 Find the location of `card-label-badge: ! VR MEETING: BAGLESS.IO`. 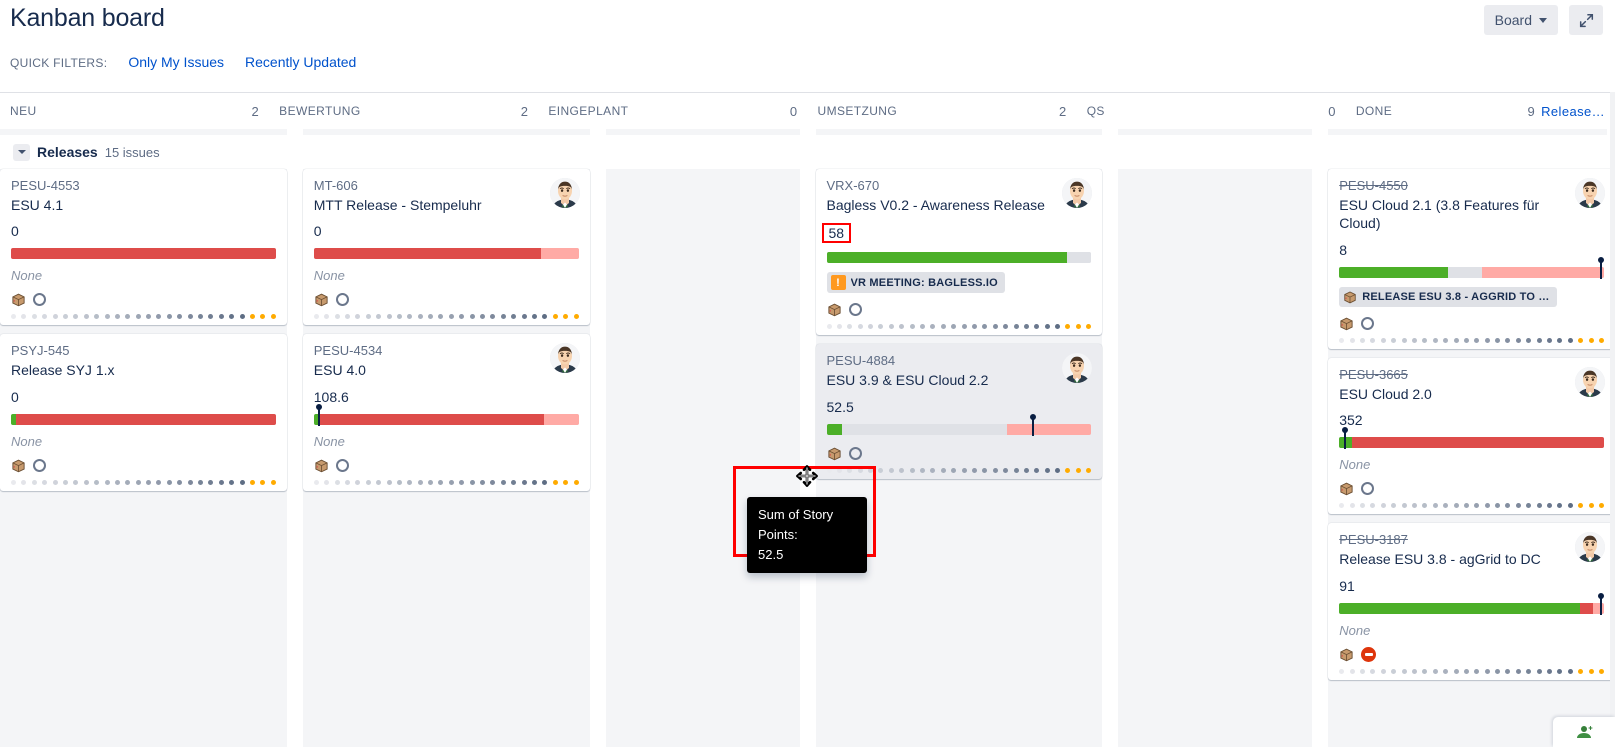

card-label-badge: ! VR MEETING: BAGLESS.IO is located at coordinates (915, 283).